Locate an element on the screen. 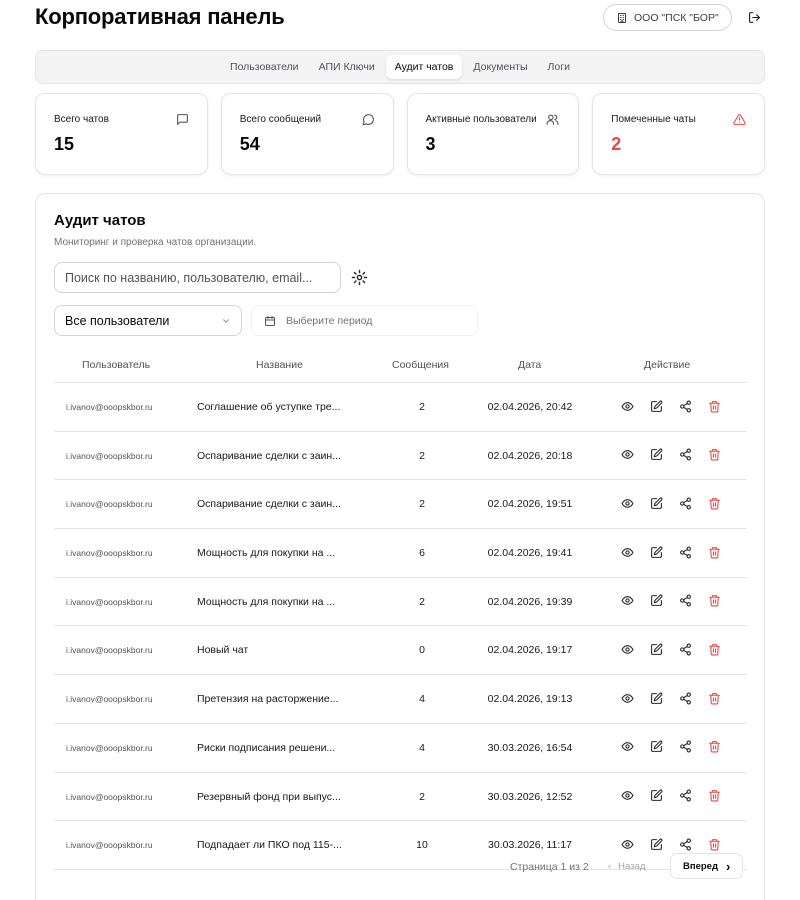 The width and height of the screenshot is (800, 900). stat-flagged-chats: Помеченные чаты 2 is located at coordinates (678, 134).